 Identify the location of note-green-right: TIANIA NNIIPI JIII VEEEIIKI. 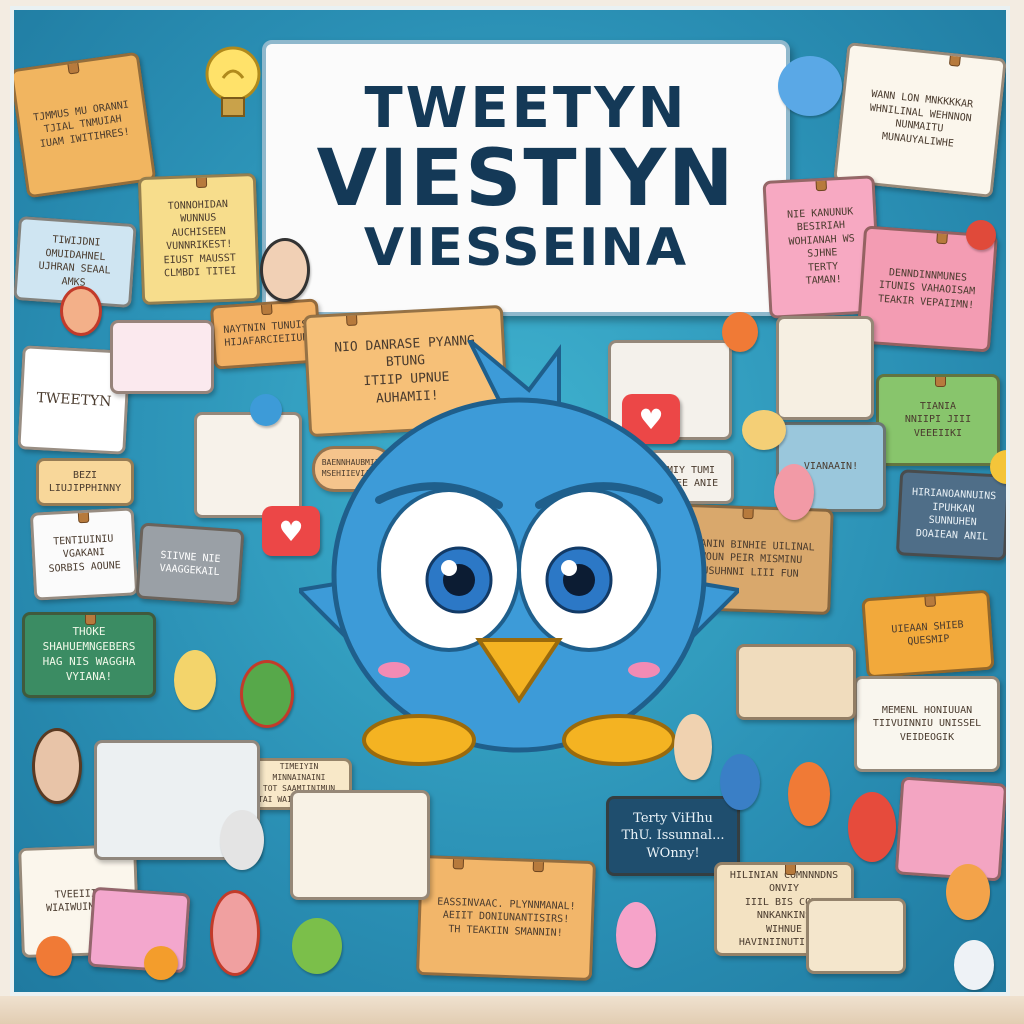
(938, 420).